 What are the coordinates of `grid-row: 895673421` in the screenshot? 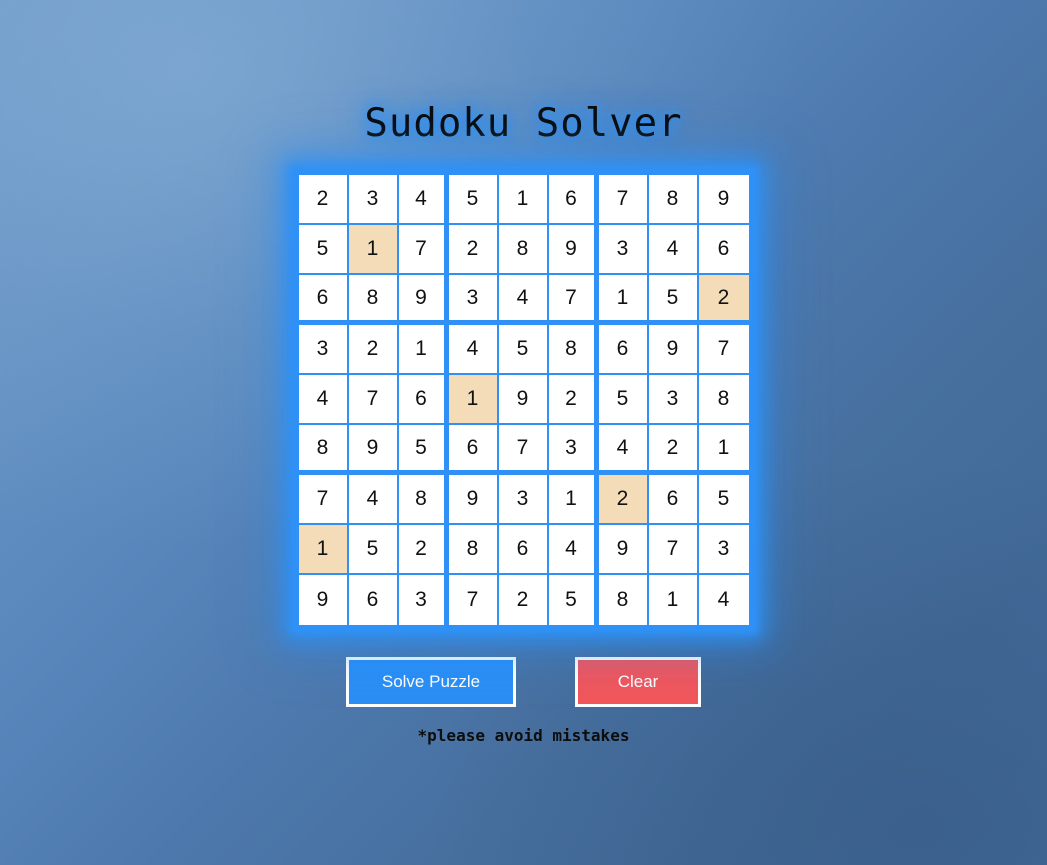 It's located at (523, 450).